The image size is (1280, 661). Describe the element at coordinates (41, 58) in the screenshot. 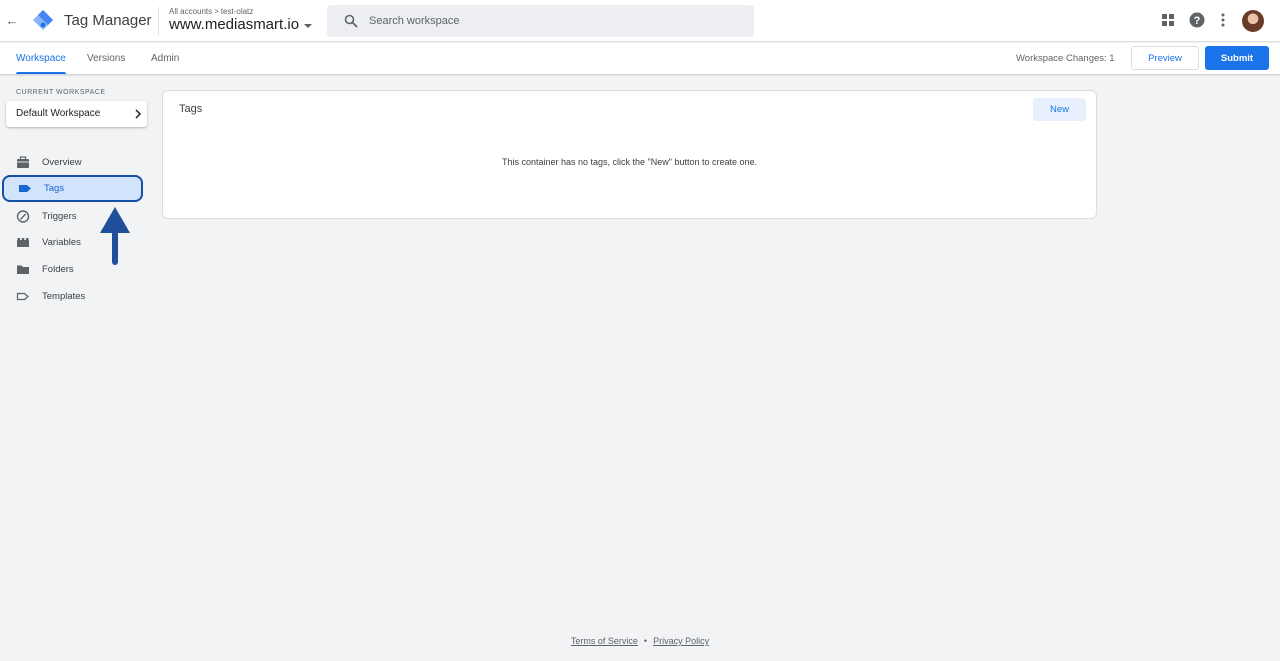

I see `tab-workspace: Workspace` at that location.